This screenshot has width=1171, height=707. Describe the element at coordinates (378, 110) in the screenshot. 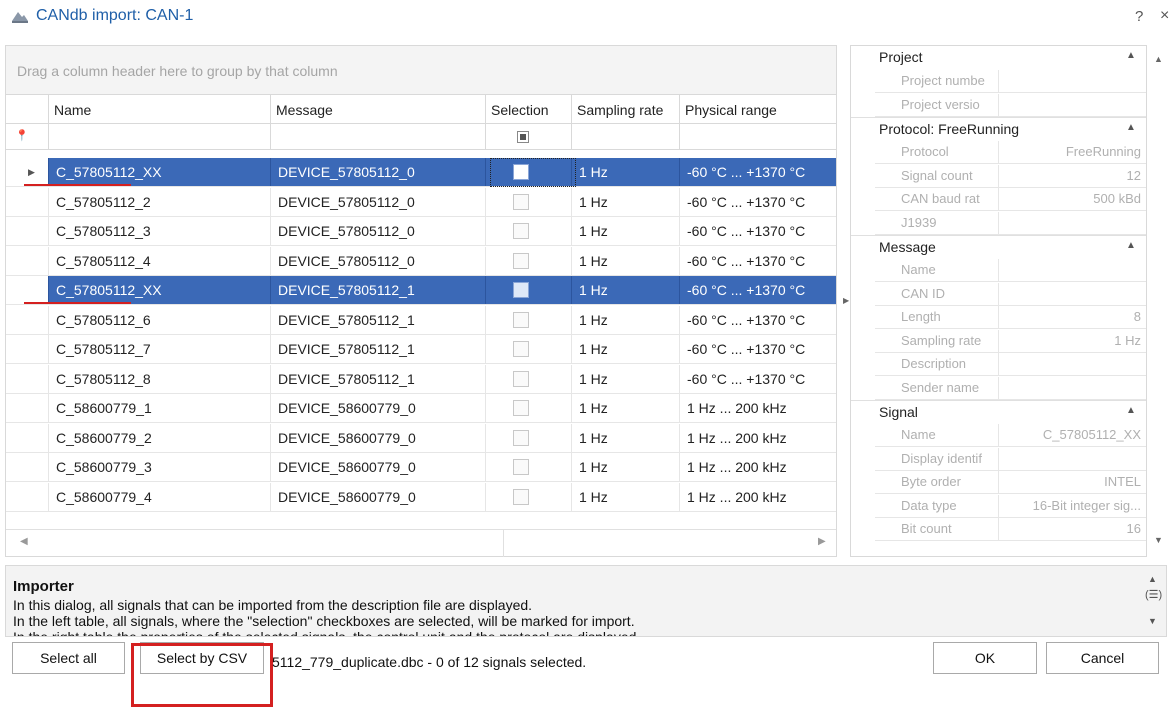

I see `column-header-message: Message` at that location.